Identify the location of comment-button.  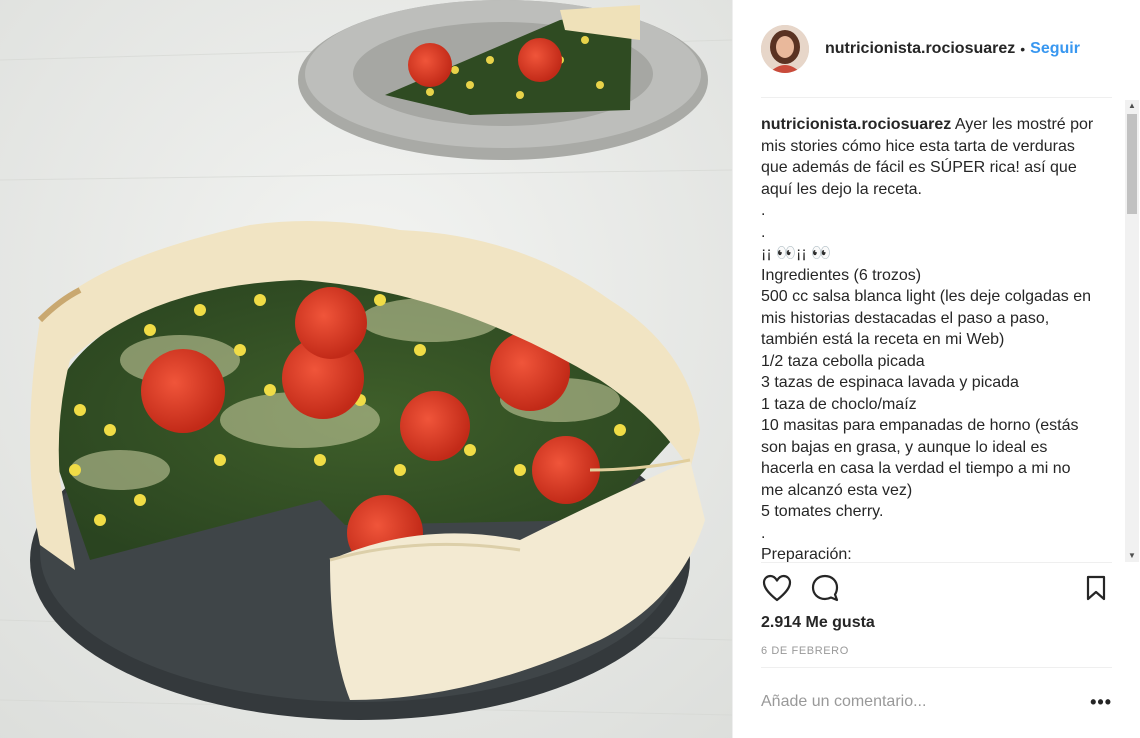
(825, 588).